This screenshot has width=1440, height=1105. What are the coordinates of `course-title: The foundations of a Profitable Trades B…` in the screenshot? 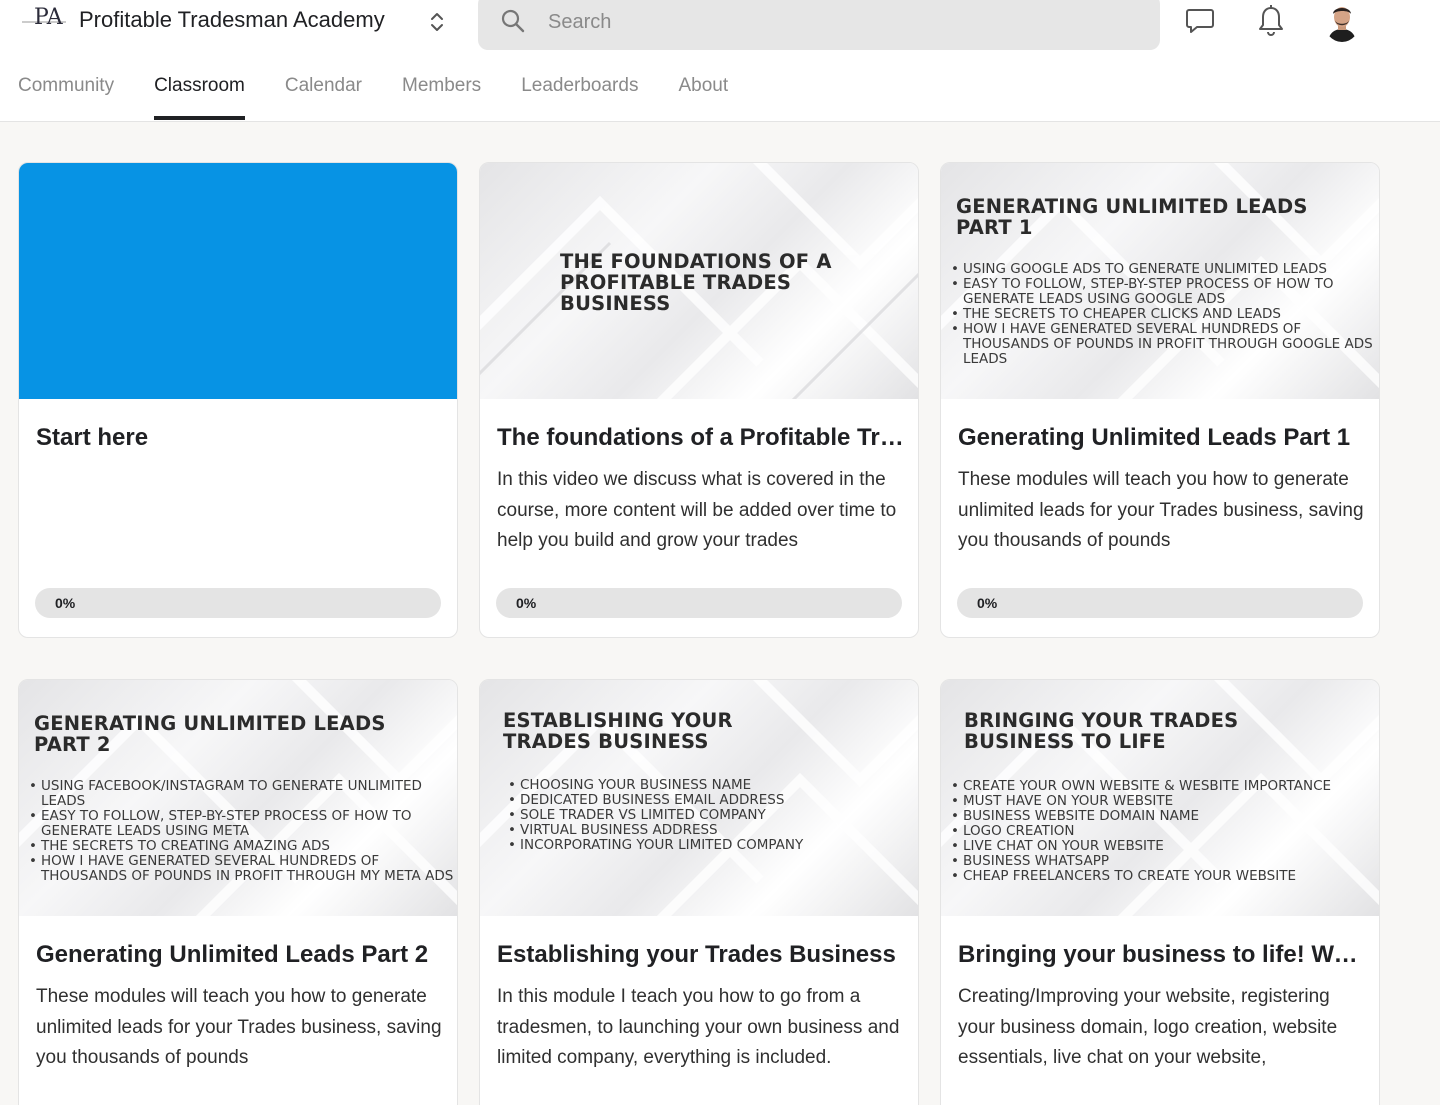 It's located at (702, 437).